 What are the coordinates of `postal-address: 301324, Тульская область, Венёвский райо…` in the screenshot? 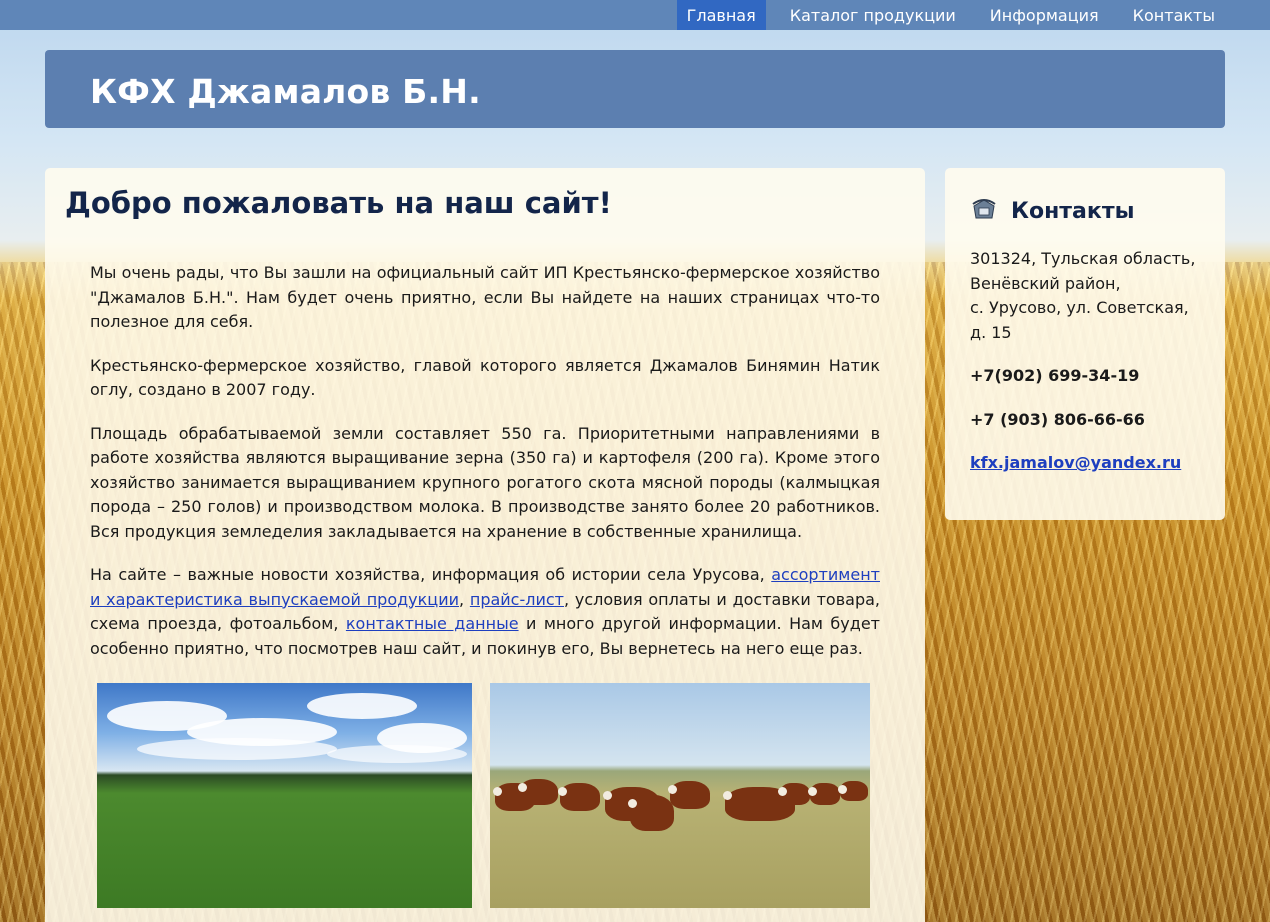 It's located at (1090, 296).